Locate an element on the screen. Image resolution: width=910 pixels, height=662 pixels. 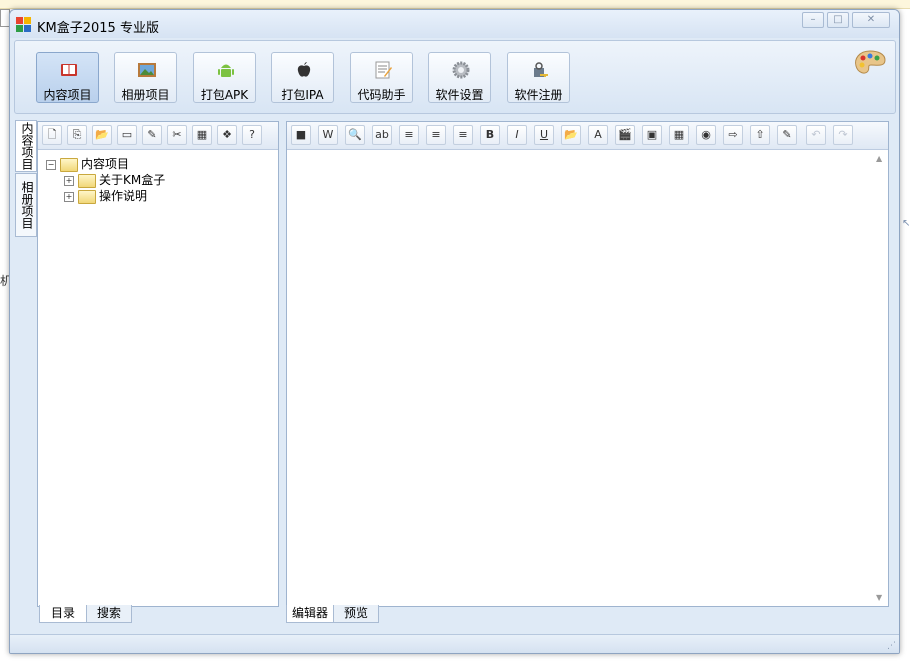
tab-label: 预览 is located at coordinates (355, 613).